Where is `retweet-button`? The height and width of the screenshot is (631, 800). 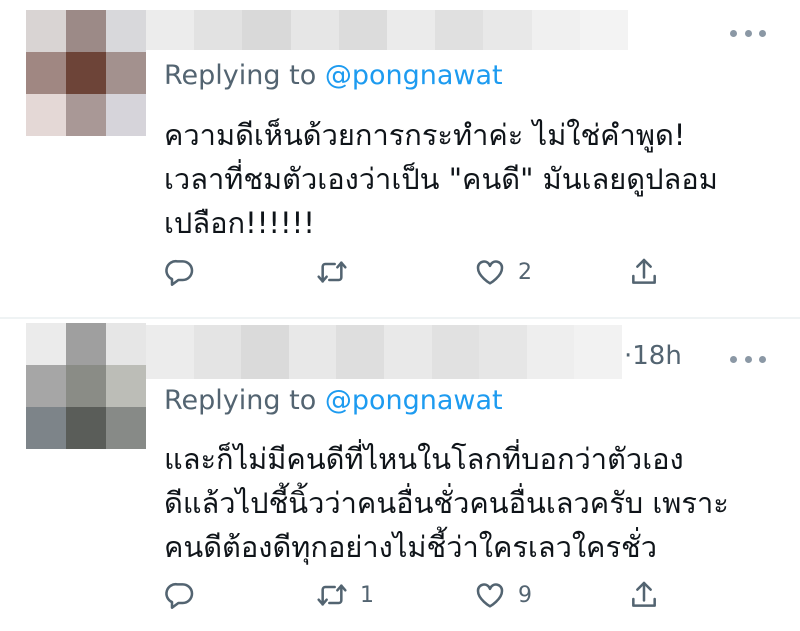 retweet-button is located at coordinates (332, 272).